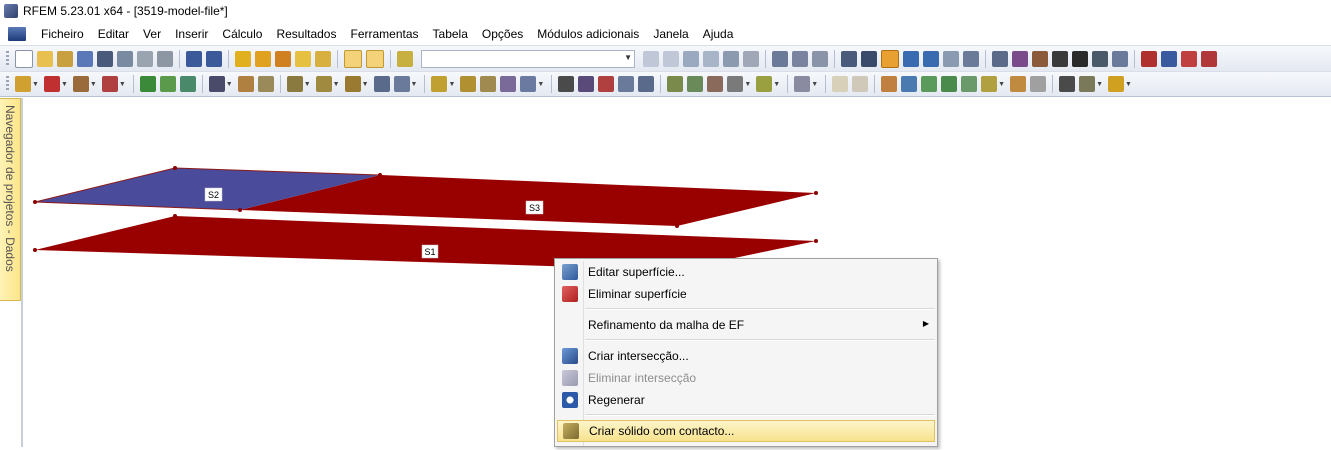 This screenshot has height=450, width=1331. I want to click on menu-resultados: Resultados, so click(306, 34).